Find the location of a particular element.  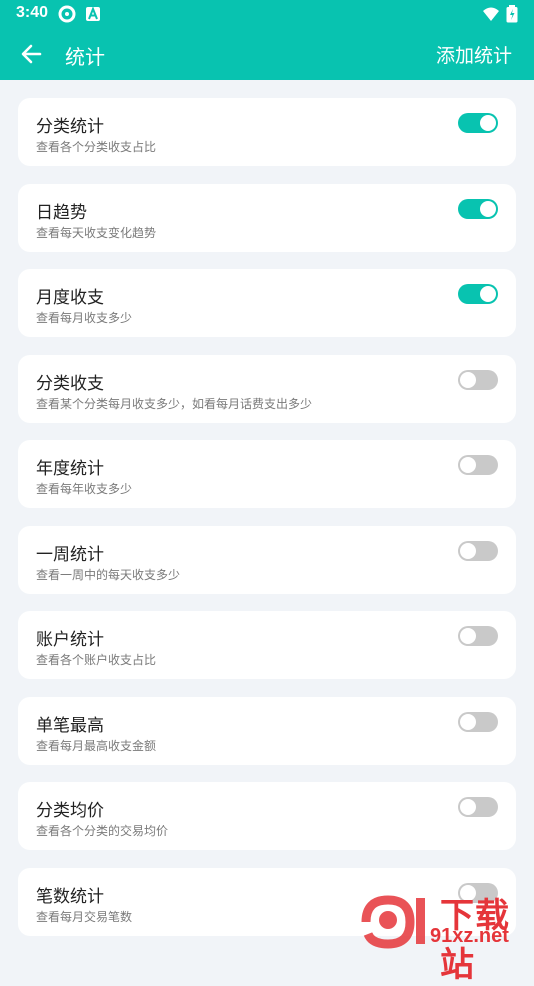

stat-item-title: 分类收支 is located at coordinates (70, 383).